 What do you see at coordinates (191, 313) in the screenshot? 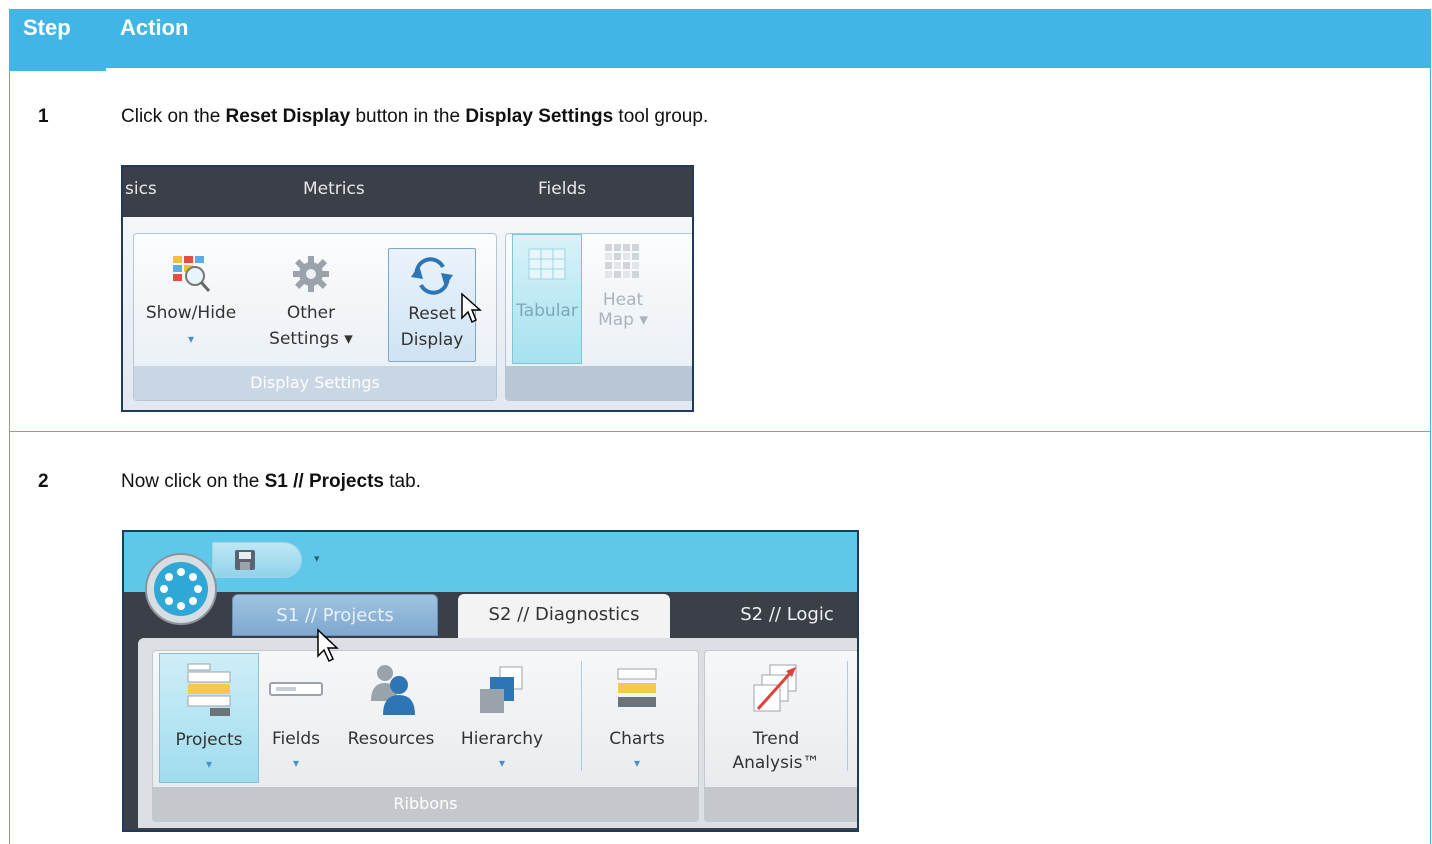
I see `show-hide-label: Show/Hide` at bounding box center [191, 313].